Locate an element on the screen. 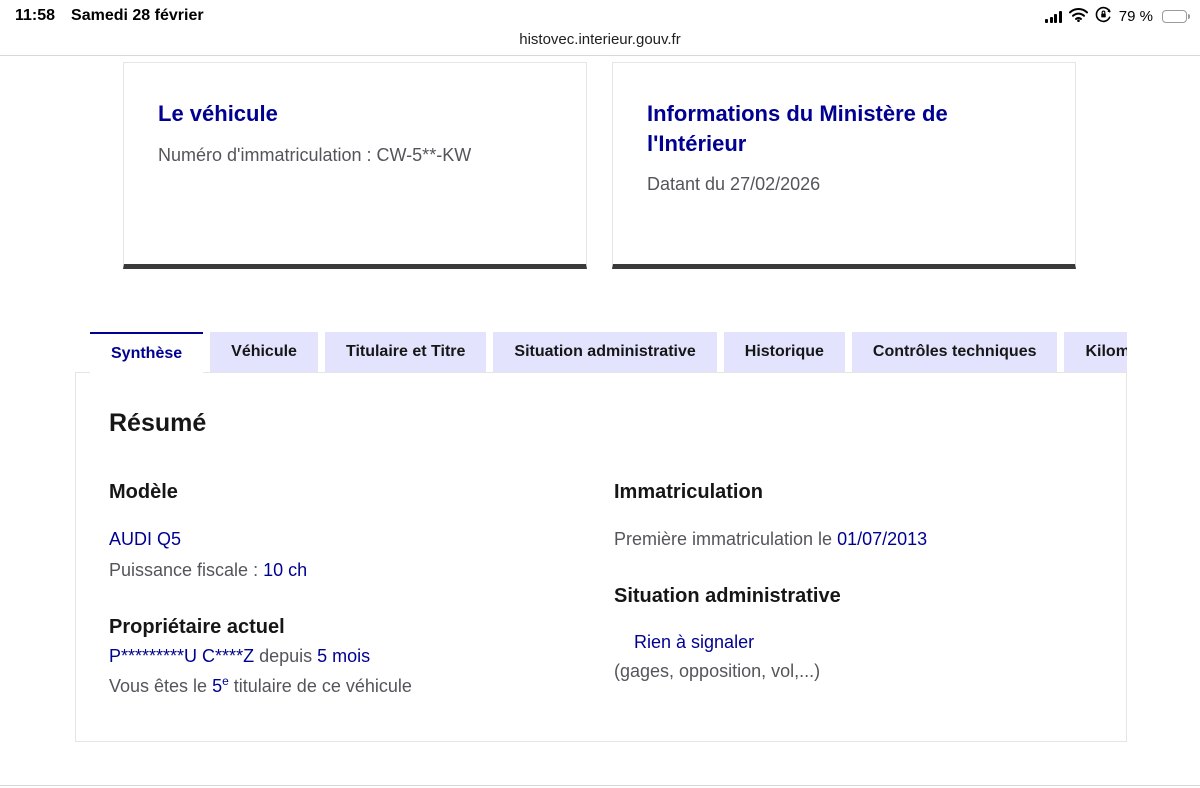 The image size is (1200, 788). tab-vehicule: Véhicule is located at coordinates (264, 352).